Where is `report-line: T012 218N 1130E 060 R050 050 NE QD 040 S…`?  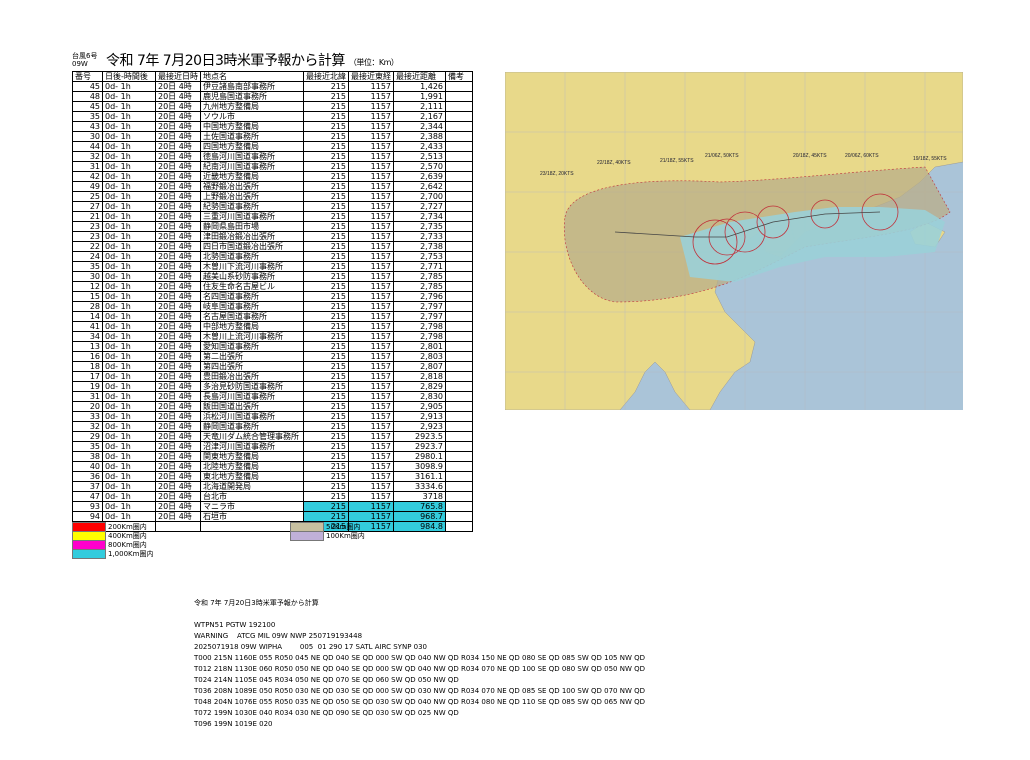
report-line: T012 218N 1130E 060 R050 050 NE QD 040 S… is located at coordinates (419, 669).